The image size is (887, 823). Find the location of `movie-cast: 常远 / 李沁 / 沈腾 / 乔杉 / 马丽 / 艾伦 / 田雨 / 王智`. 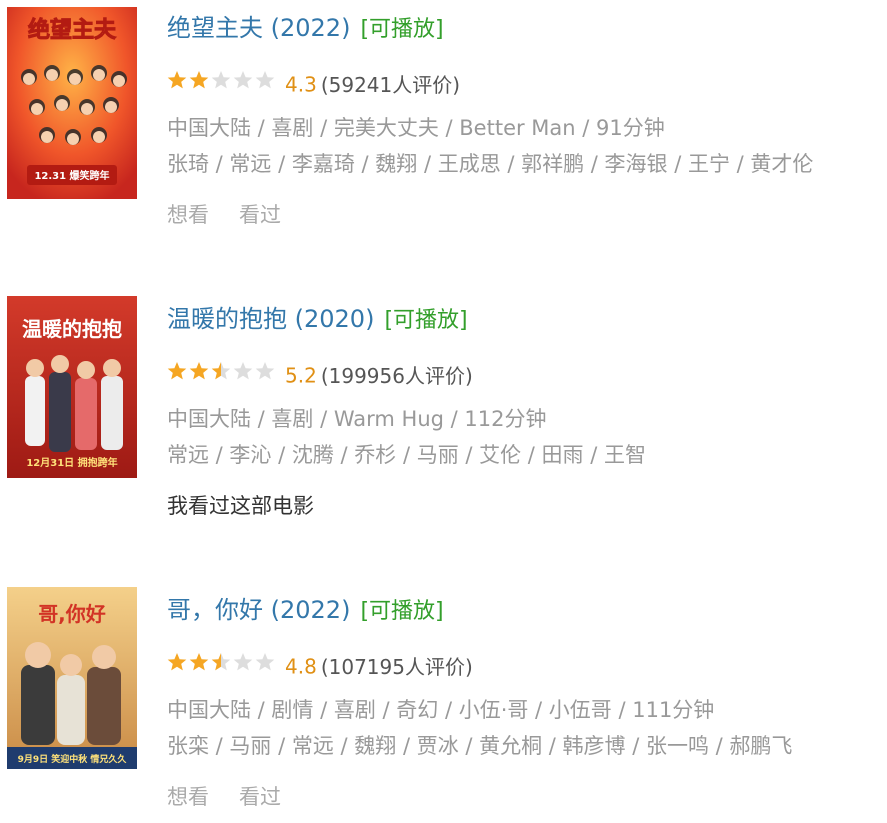

movie-cast: 常远 / 李沁 / 沈腾 / 乔杉 / 马丽 / 艾伦 / 田雨 / 王智 is located at coordinates (406, 455).